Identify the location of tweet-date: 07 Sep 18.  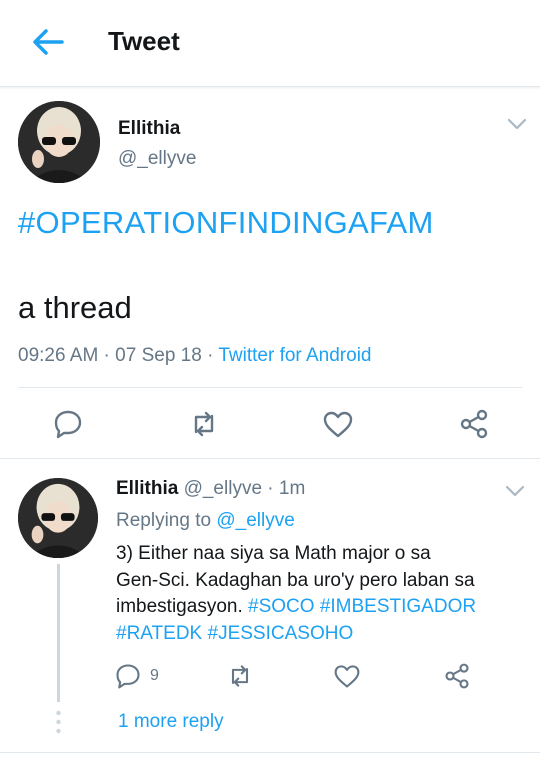
(158, 355).